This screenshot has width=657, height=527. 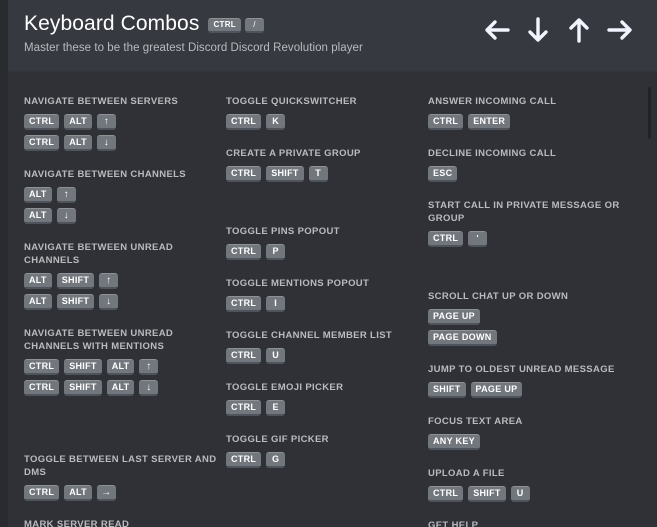 I want to click on key-badge: U, so click(x=520, y=494).